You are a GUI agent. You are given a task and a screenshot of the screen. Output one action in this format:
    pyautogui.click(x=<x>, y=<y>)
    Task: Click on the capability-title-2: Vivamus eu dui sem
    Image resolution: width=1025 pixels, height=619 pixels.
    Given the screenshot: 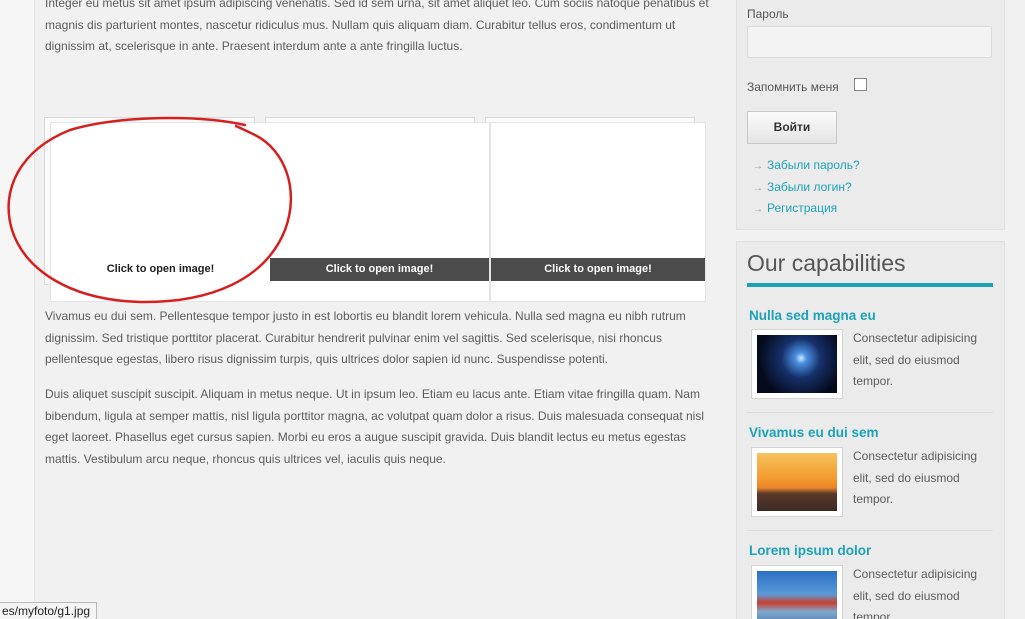 What is the action you would take?
    pyautogui.click(x=814, y=432)
    